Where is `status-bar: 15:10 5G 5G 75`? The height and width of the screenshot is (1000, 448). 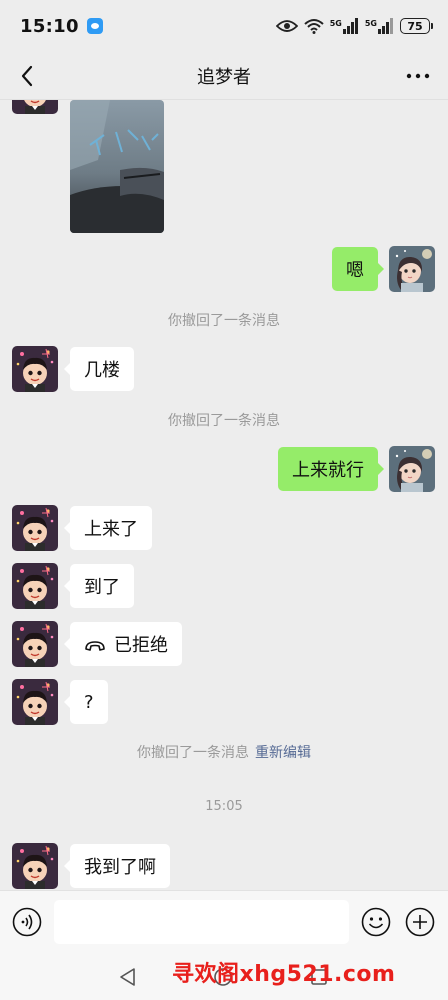 status-bar: 15:10 5G 5G 75 is located at coordinates (224, 26).